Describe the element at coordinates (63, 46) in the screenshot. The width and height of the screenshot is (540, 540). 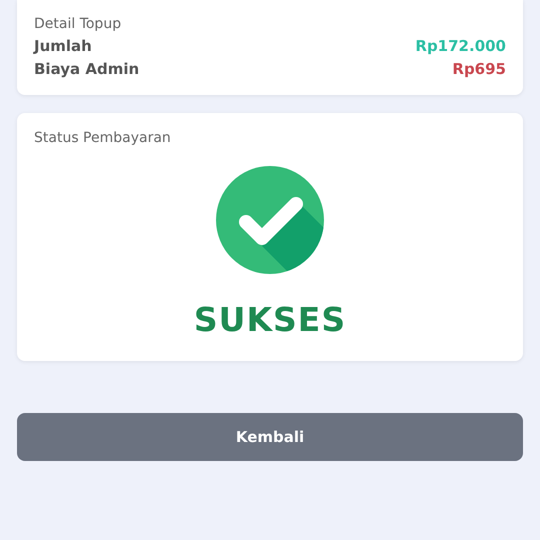
I see `row-label: Jumlah` at that location.